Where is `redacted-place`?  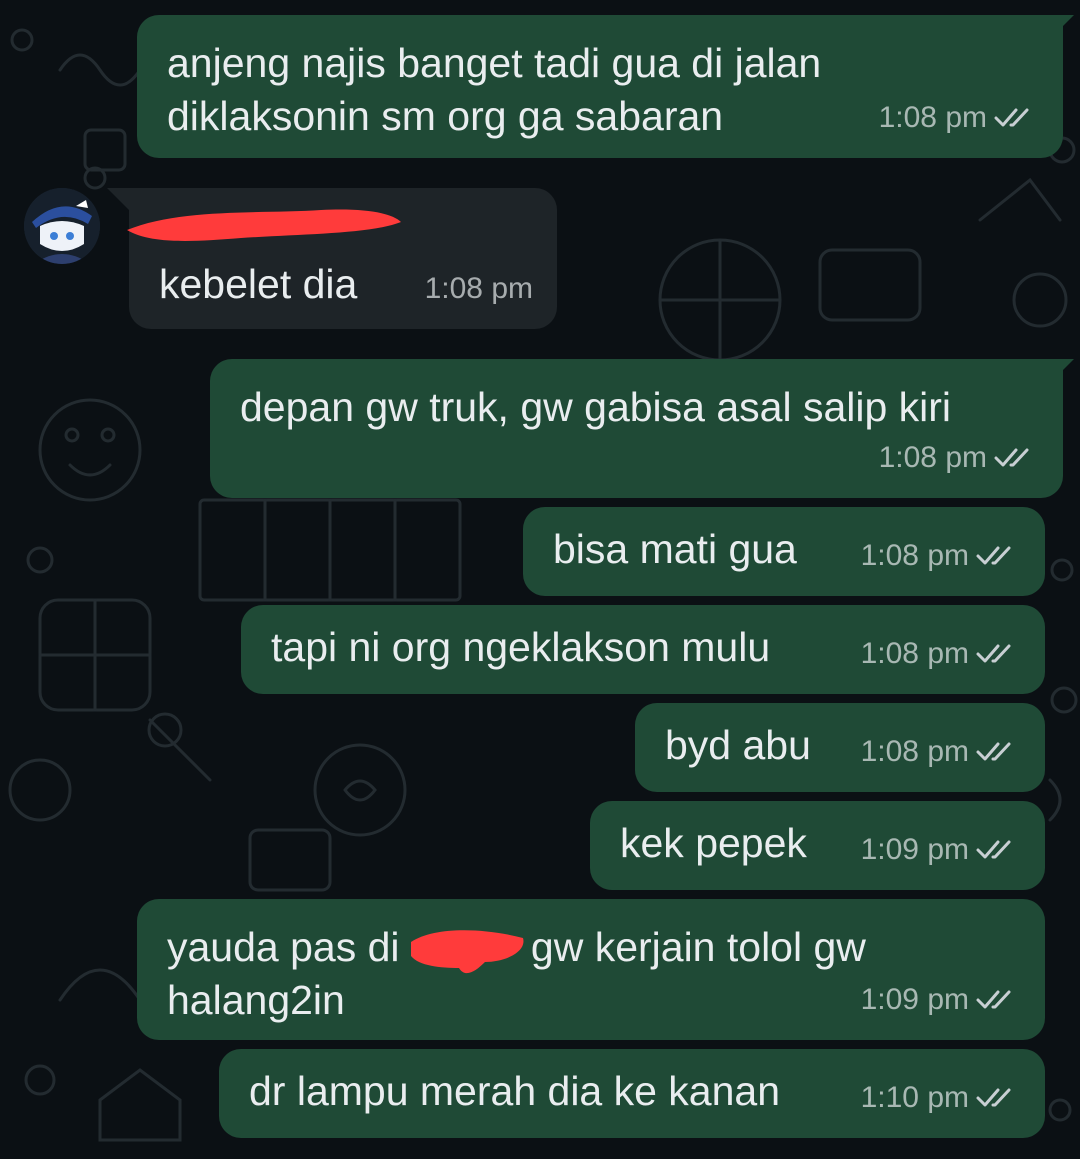 redacted-place is located at coordinates (470, 952).